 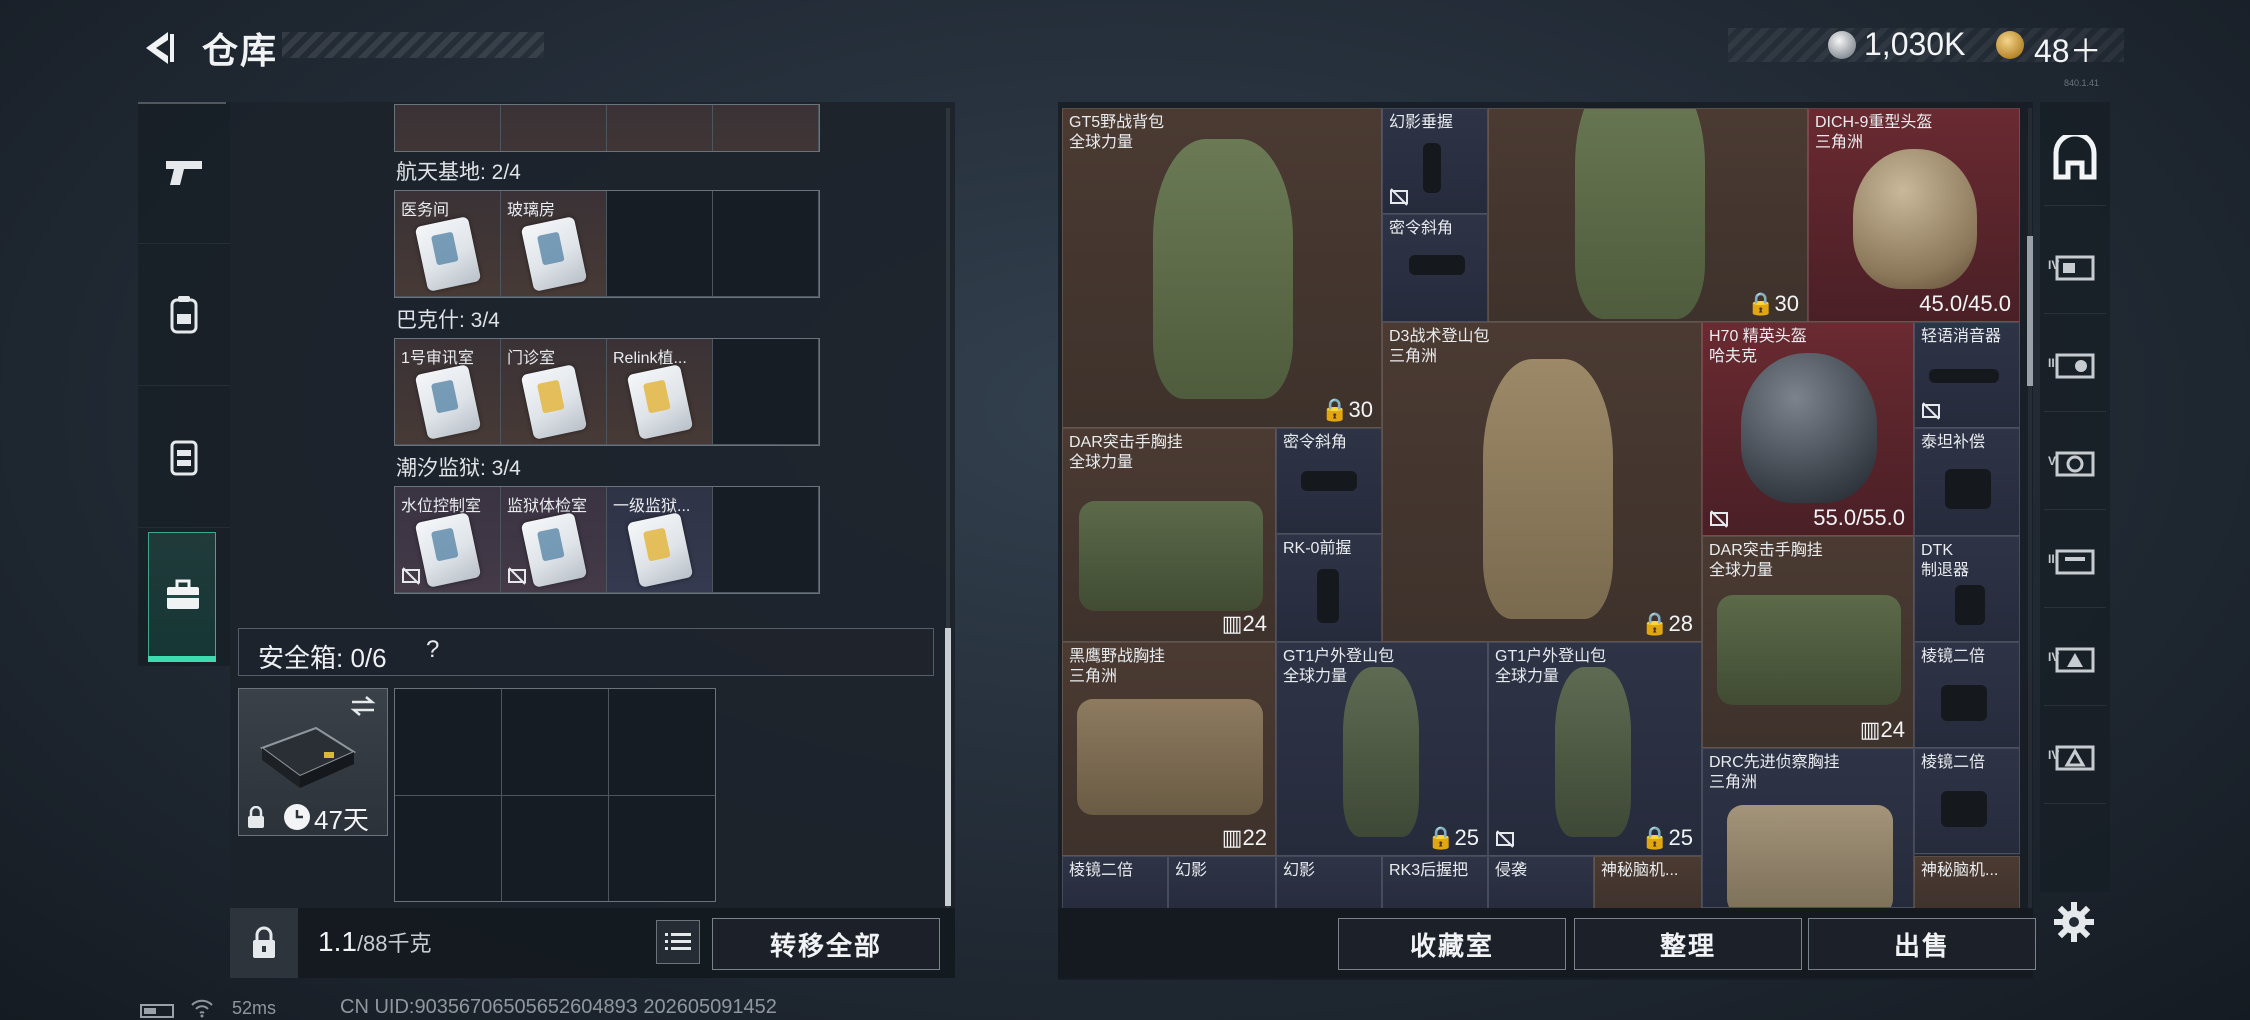 I want to click on weight-readout: 1.1/88千克, so click(x=375, y=942).